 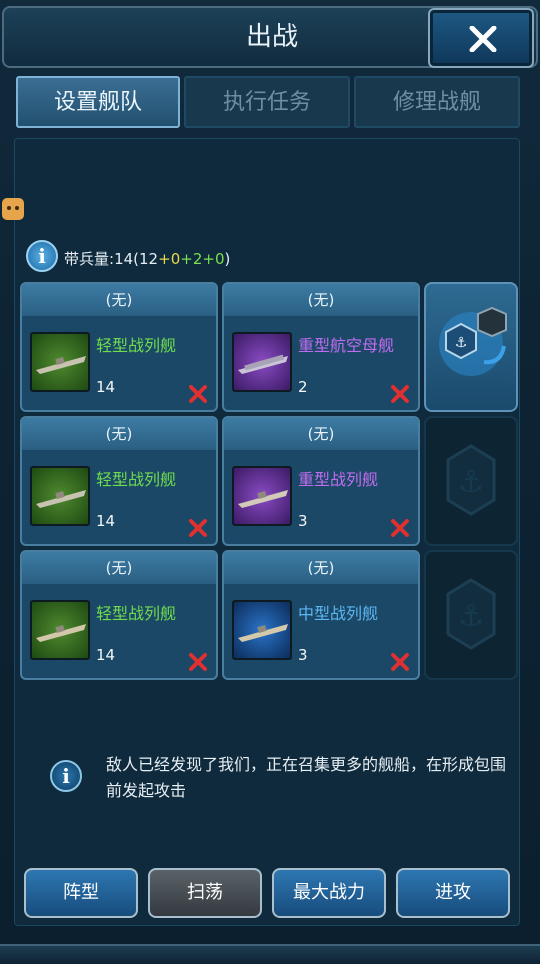 I want to click on troop-plus-2: +, so click(x=186, y=259).